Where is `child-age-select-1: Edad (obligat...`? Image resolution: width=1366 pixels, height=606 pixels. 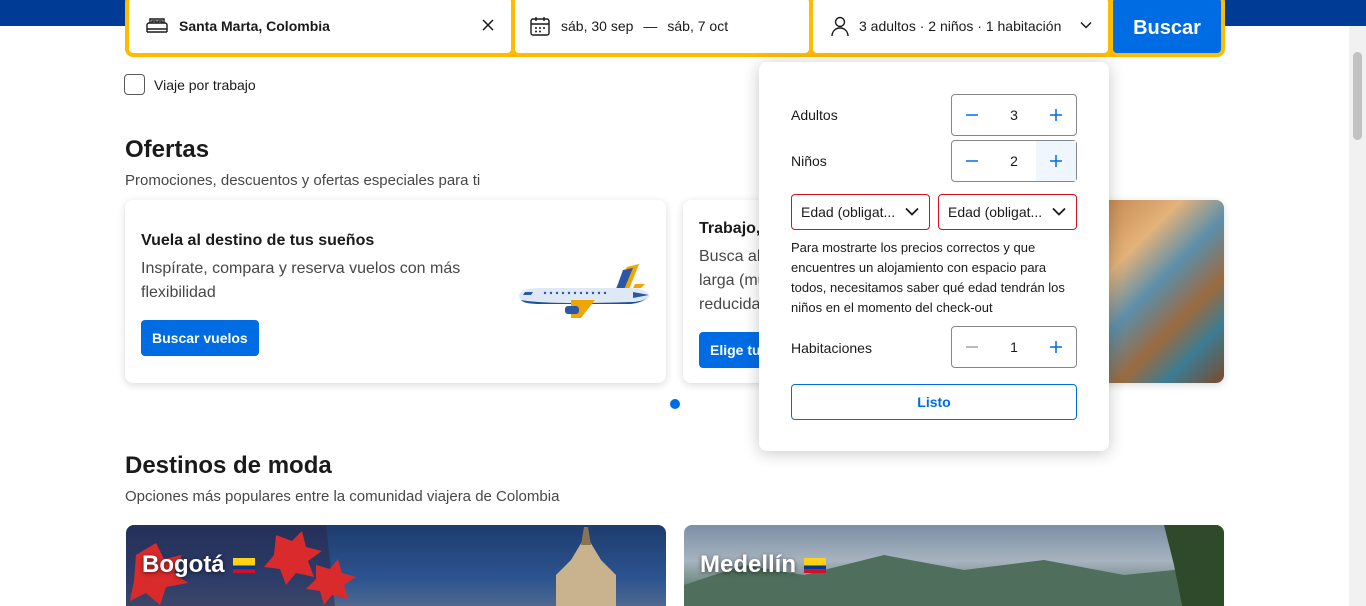 child-age-select-1: Edad (obligat... is located at coordinates (860, 212).